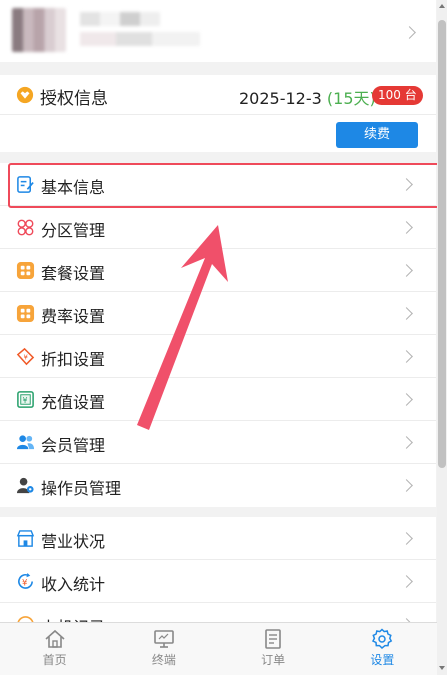 The height and width of the screenshot is (675, 447). What do you see at coordinates (218, 227) in the screenshot?
I see `menu-item-zone-manage: 分区管理` at bounding box center [218, 227].